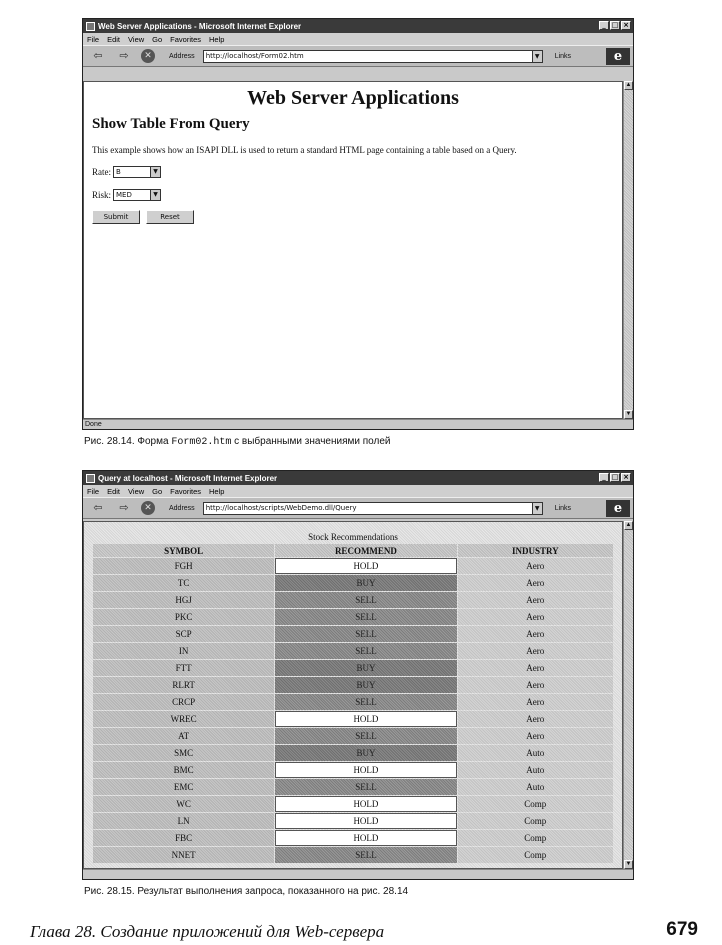 The image size is (722, 945). What do you see at coordinates (102, 195) in the screenshot?
I see `risk-label: Risk:` at bounding box center [102, 195].